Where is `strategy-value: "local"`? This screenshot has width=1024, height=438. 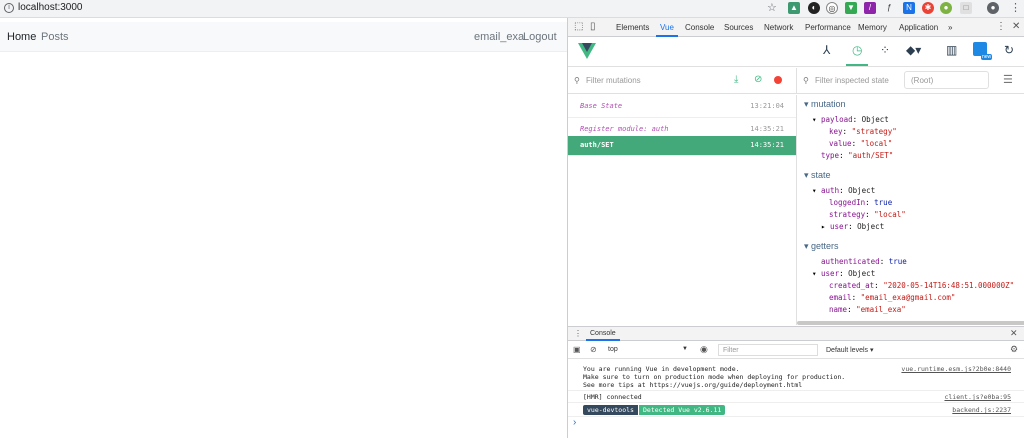
strategy-value: "local" is located at coordinates (890, 214).